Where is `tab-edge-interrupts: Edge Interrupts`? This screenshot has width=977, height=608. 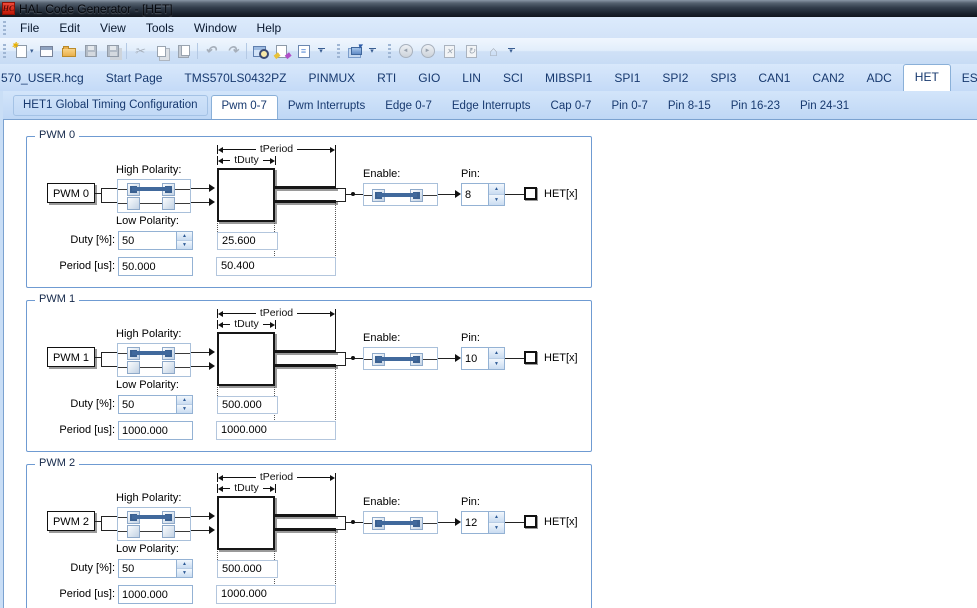 tab-edge-interrupts: Edge Interrupts is located at coordinates (491, 107).